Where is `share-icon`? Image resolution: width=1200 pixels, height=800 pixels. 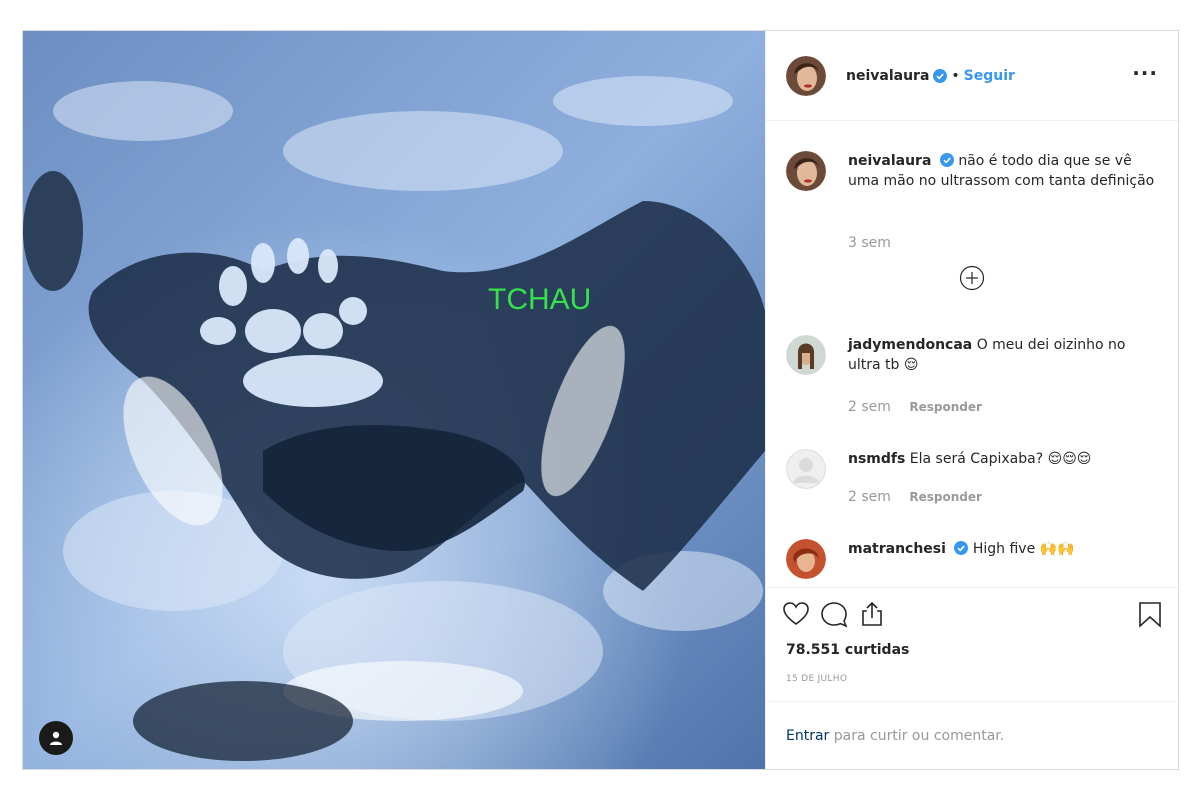
share-icon is located at coordinates (872, 614).